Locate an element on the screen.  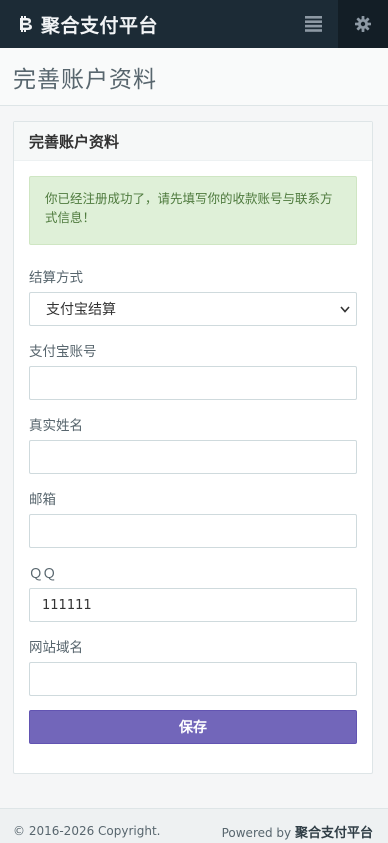
real-name-group: 真实姓名 is located at coordinates (193, 444).